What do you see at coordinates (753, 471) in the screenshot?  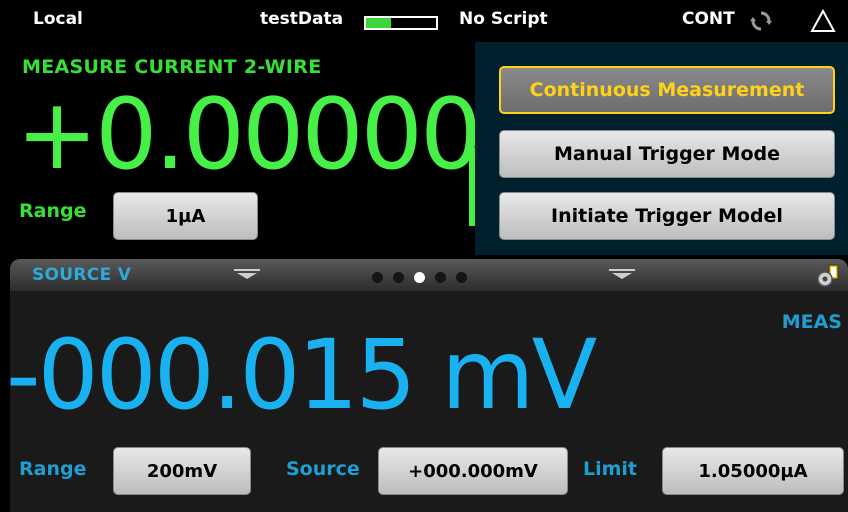 I see `limit-button: 1.05000µA` at bounding box center [753, 471].